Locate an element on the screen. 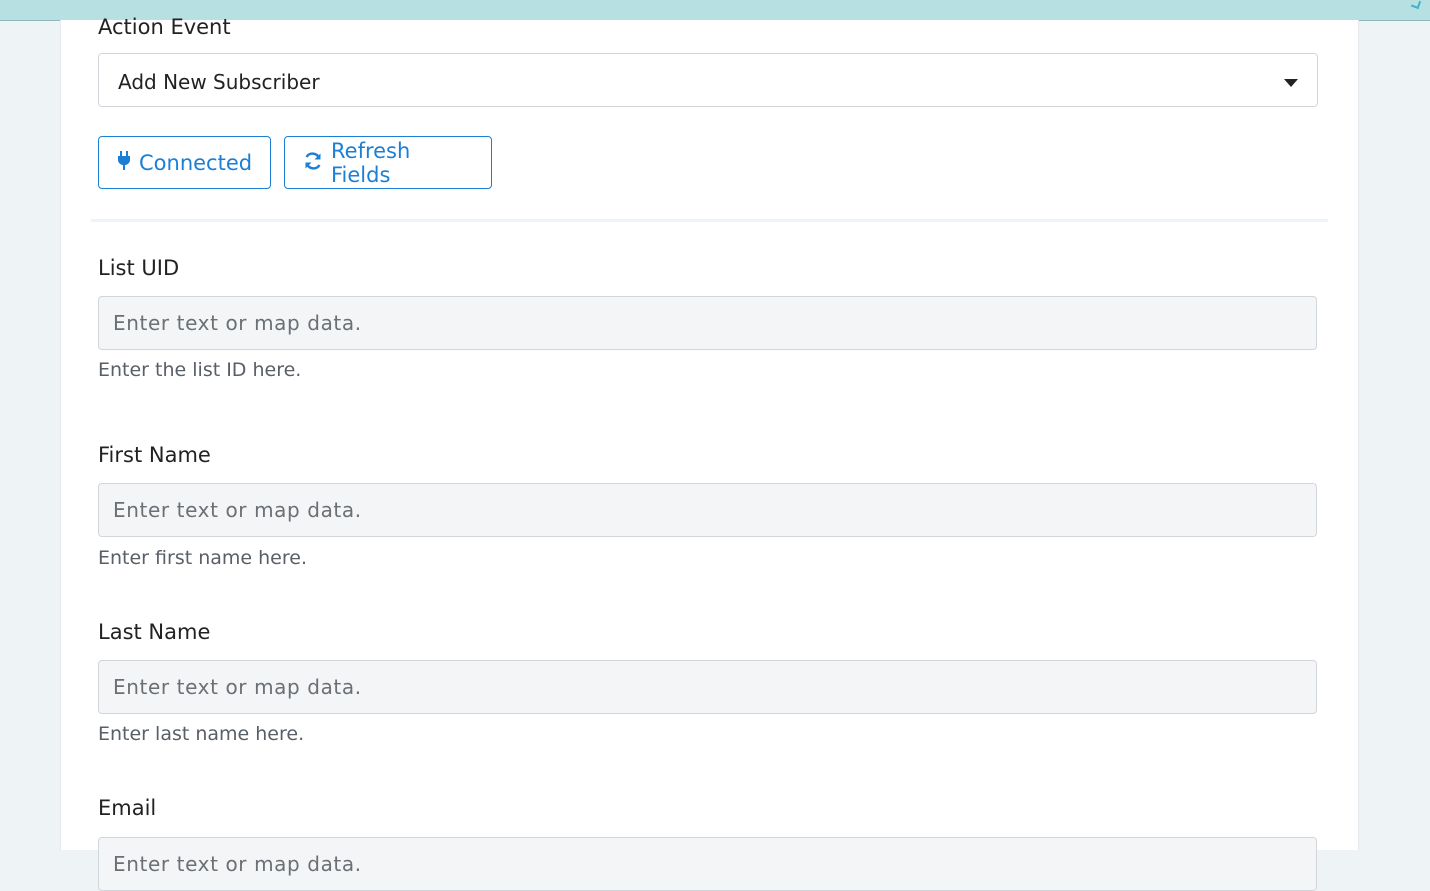 The image size is (1430, 891). first-name-hint: Enter first name here. is located at coordinates (202, 558).